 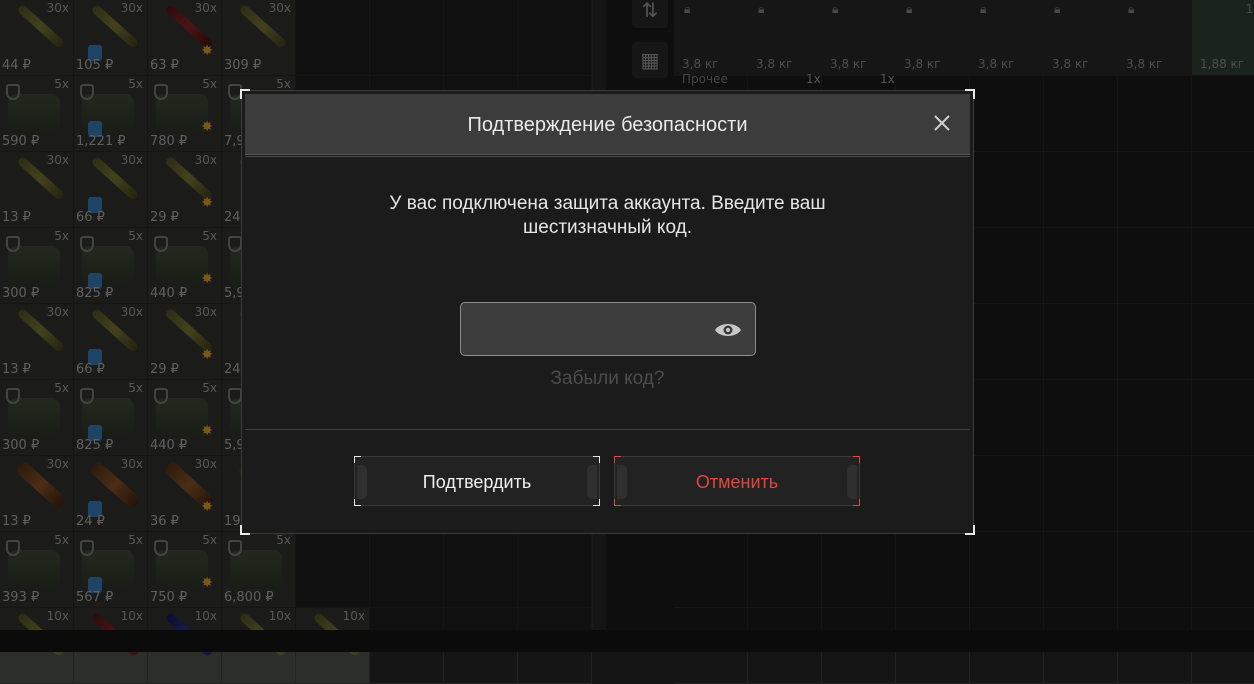 I want to click on forgot-code-link: Забыли код?, so click(x=607, y=379).